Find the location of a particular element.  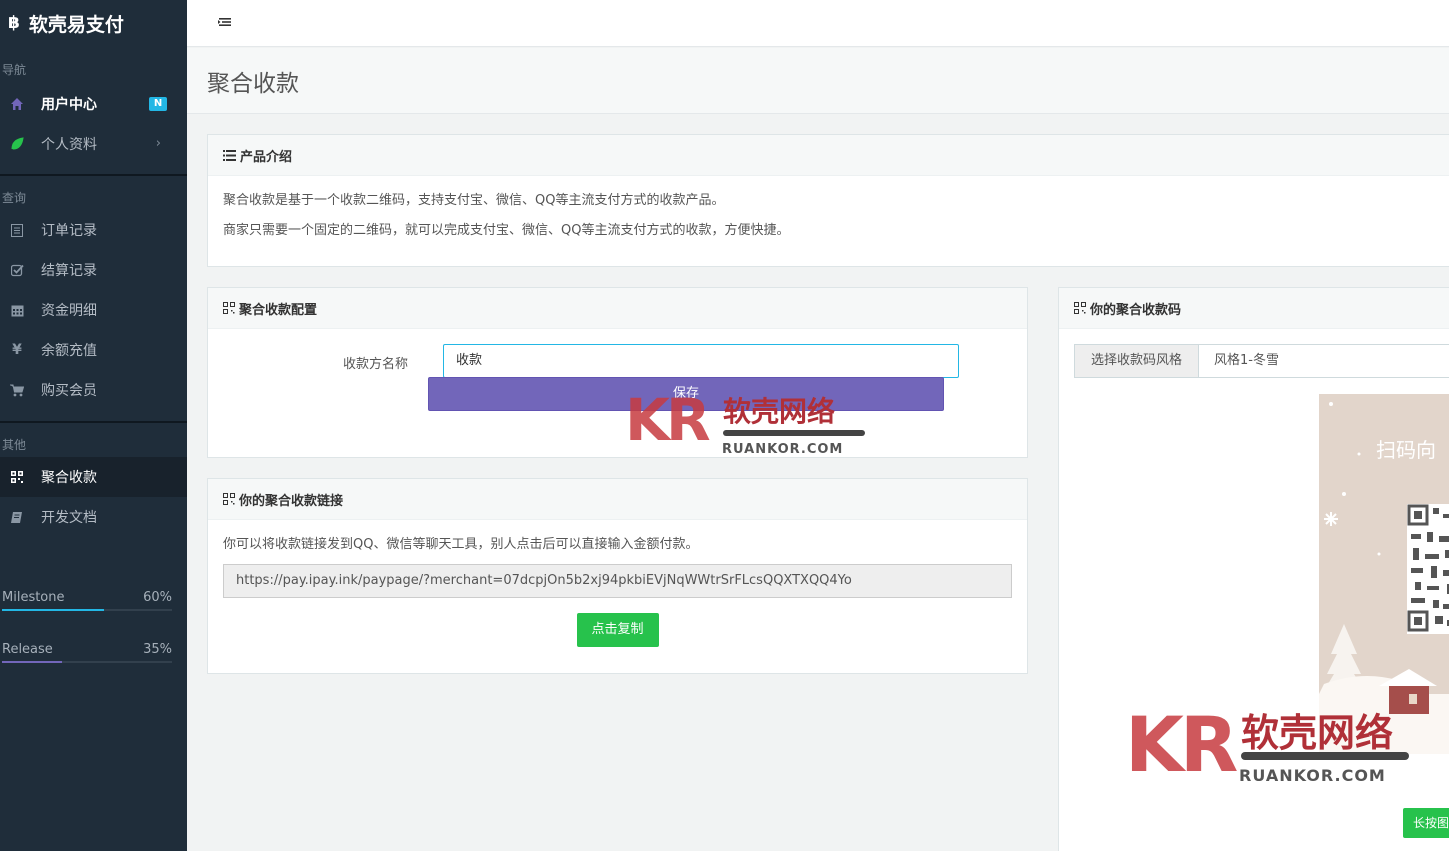

qrcode-image is located at coordinates (1428, 569).